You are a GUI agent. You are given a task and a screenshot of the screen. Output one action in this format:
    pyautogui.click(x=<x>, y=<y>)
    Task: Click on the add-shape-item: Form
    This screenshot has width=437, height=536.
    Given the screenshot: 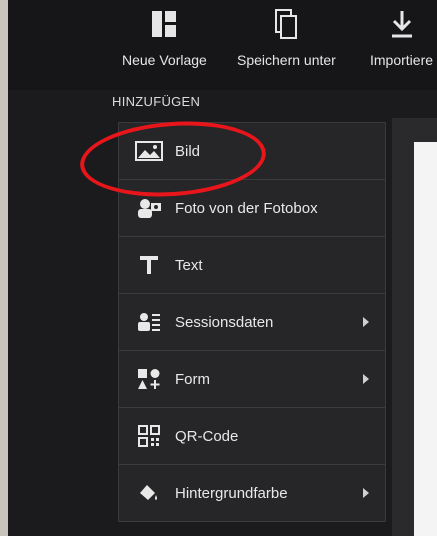 What is the action you would take?
    pyautogui.click(x=252, y=379)
    